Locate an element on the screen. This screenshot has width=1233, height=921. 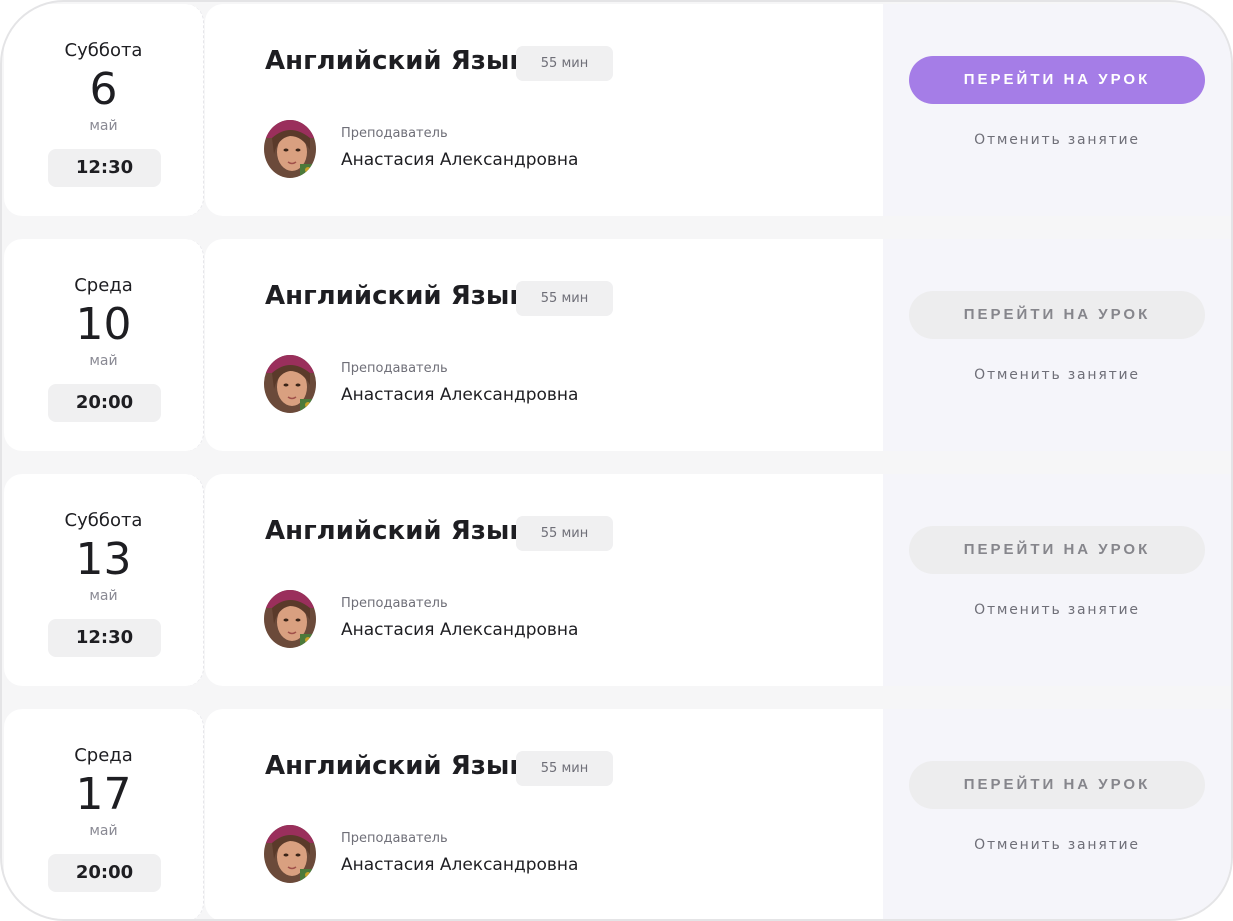
lesson-day-number: 10 is located at coordinates (103, 324).